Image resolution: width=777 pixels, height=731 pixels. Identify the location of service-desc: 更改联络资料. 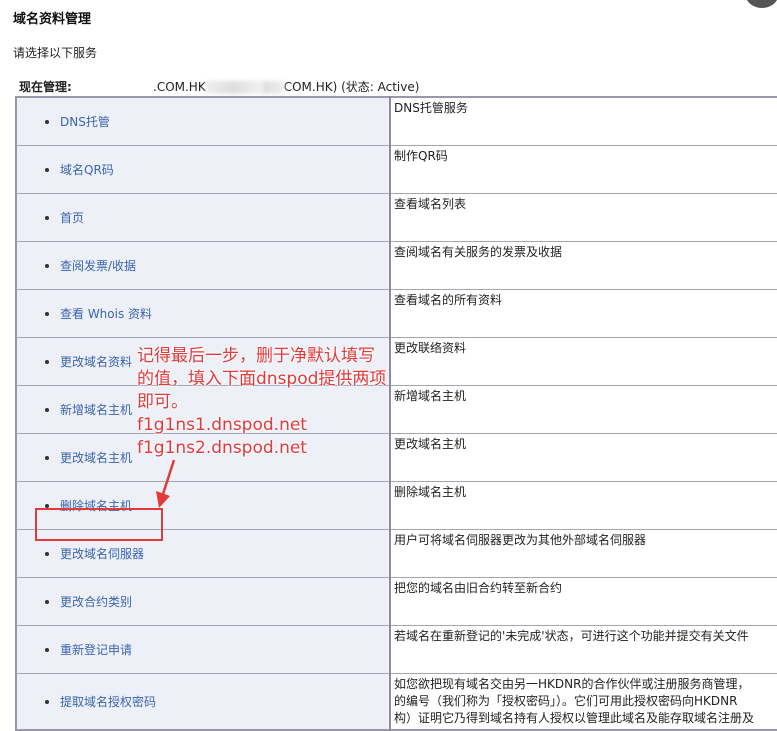
(583, 361).